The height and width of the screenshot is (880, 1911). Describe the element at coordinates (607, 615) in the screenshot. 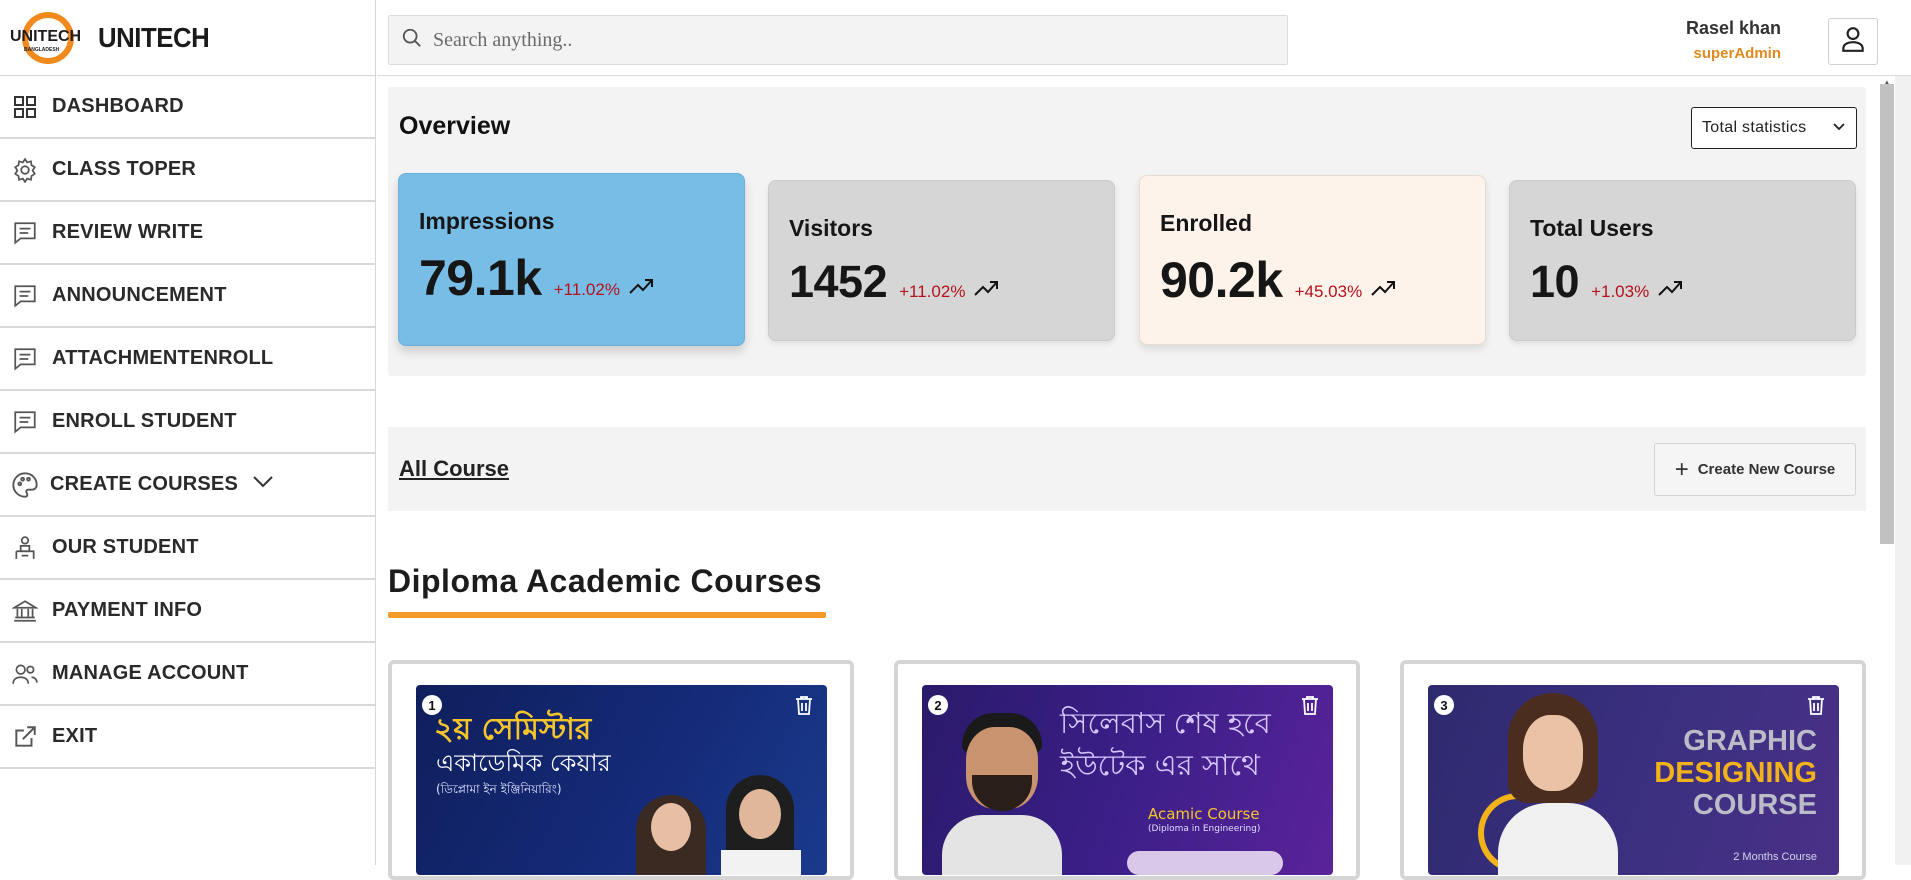

I see `section-underline` at that location.